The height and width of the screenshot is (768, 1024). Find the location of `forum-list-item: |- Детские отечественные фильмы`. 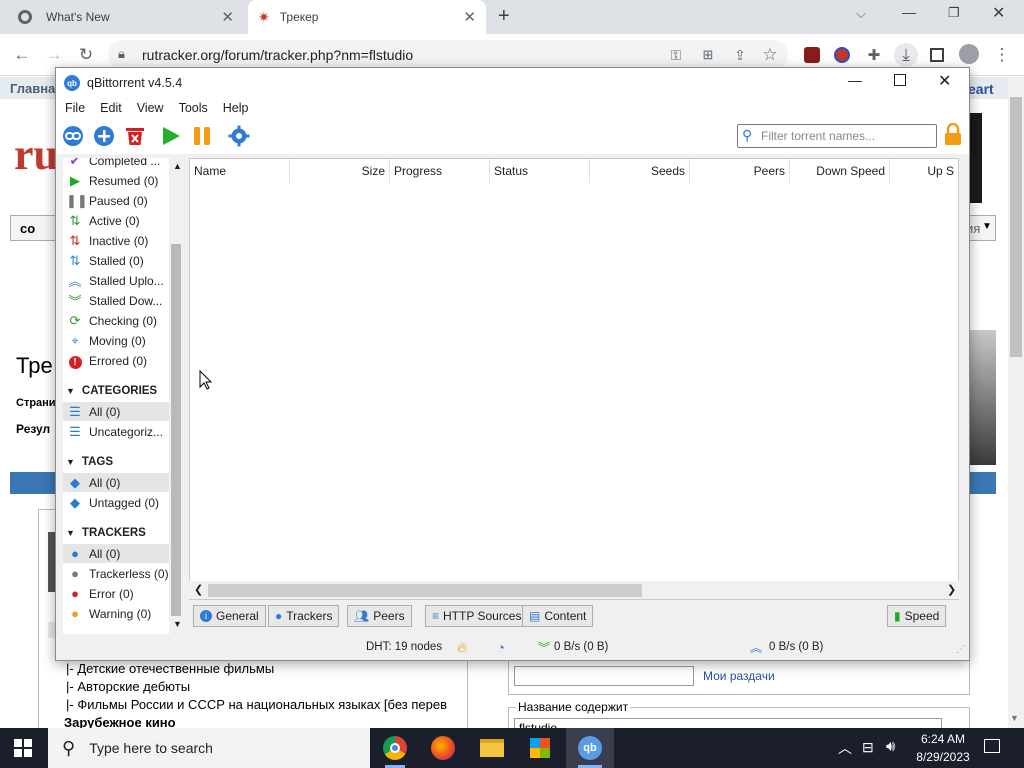

forum-list-item: |- Детские отечественные фильмы is located at coordinates (170, 668).